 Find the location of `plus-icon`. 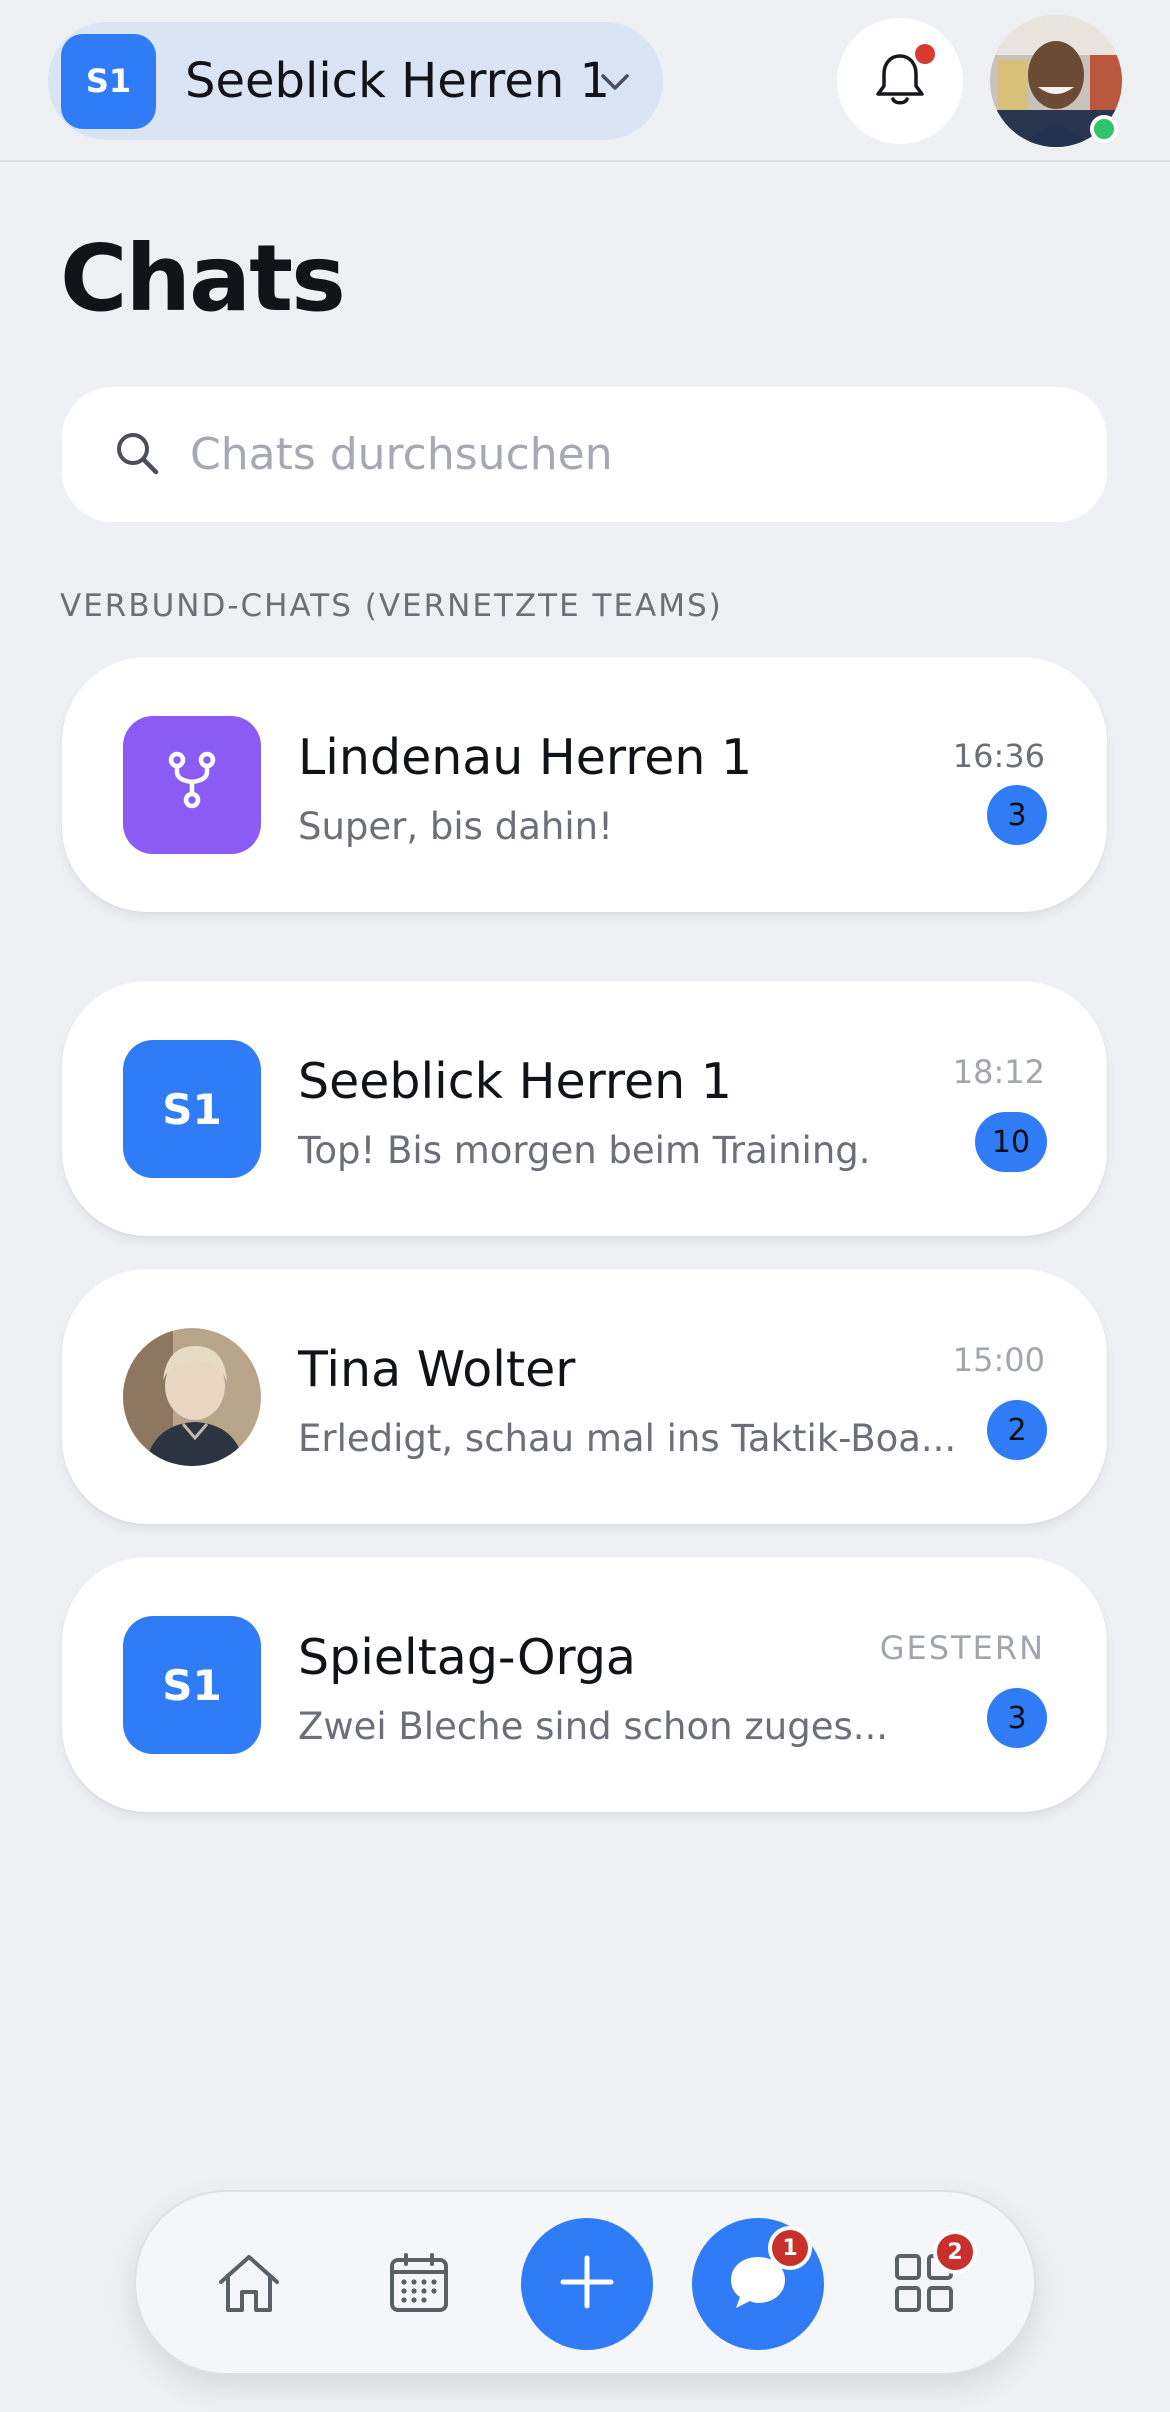

plus-icon is located at coordinates (587, 2284).